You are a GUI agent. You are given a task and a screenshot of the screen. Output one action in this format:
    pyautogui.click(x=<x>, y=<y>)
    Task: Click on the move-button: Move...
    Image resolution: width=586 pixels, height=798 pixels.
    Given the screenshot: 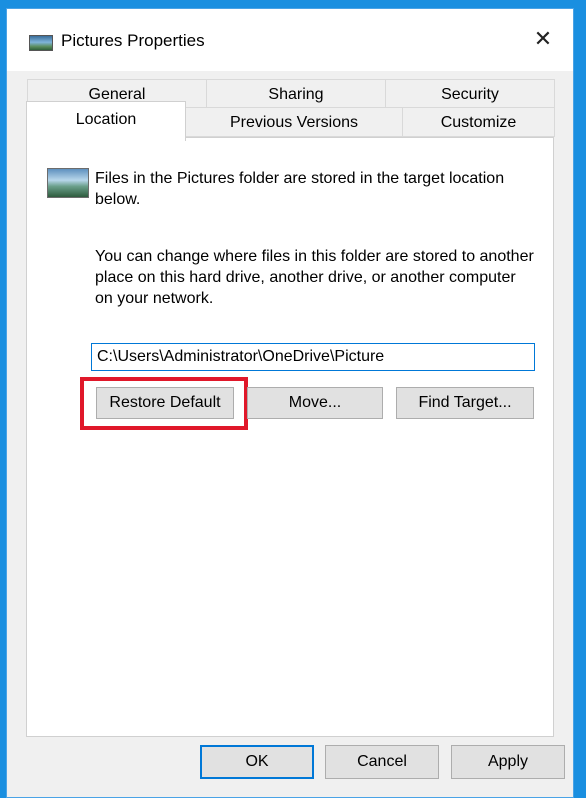 What is the action you would take?
    pyautogui.click(x=315, y=403)
    